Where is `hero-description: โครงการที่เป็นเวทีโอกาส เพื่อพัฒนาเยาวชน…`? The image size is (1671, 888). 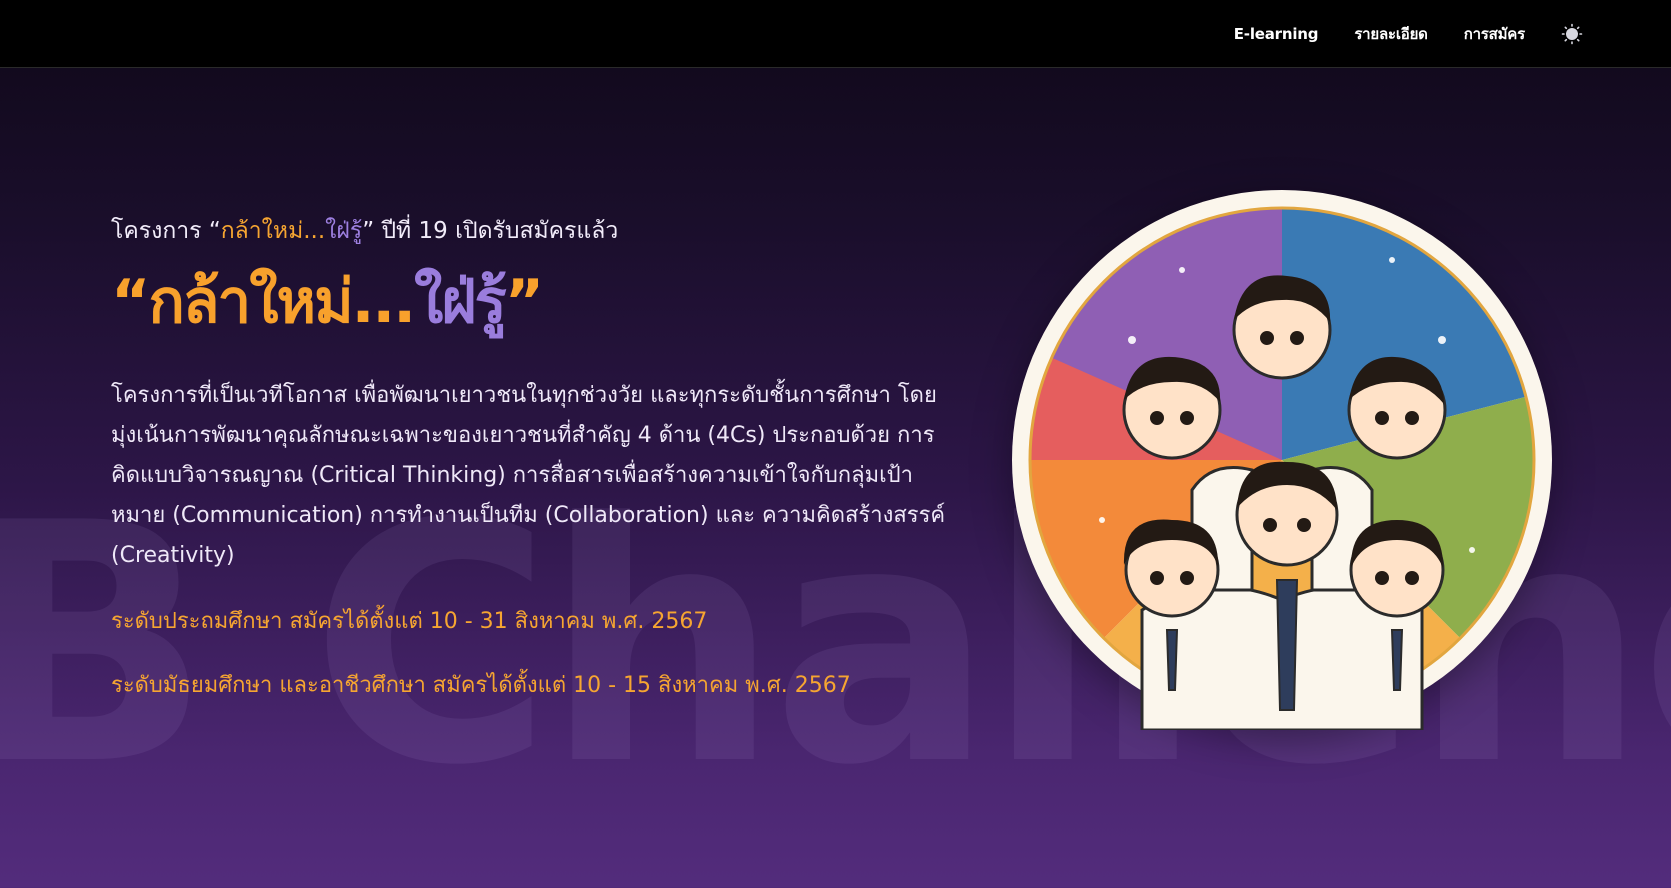 hero-description: โครงการที่เป็นเวทีโอกาส เพื่อพัฒนาเยาวชน… is located at coordinates (528, 475).